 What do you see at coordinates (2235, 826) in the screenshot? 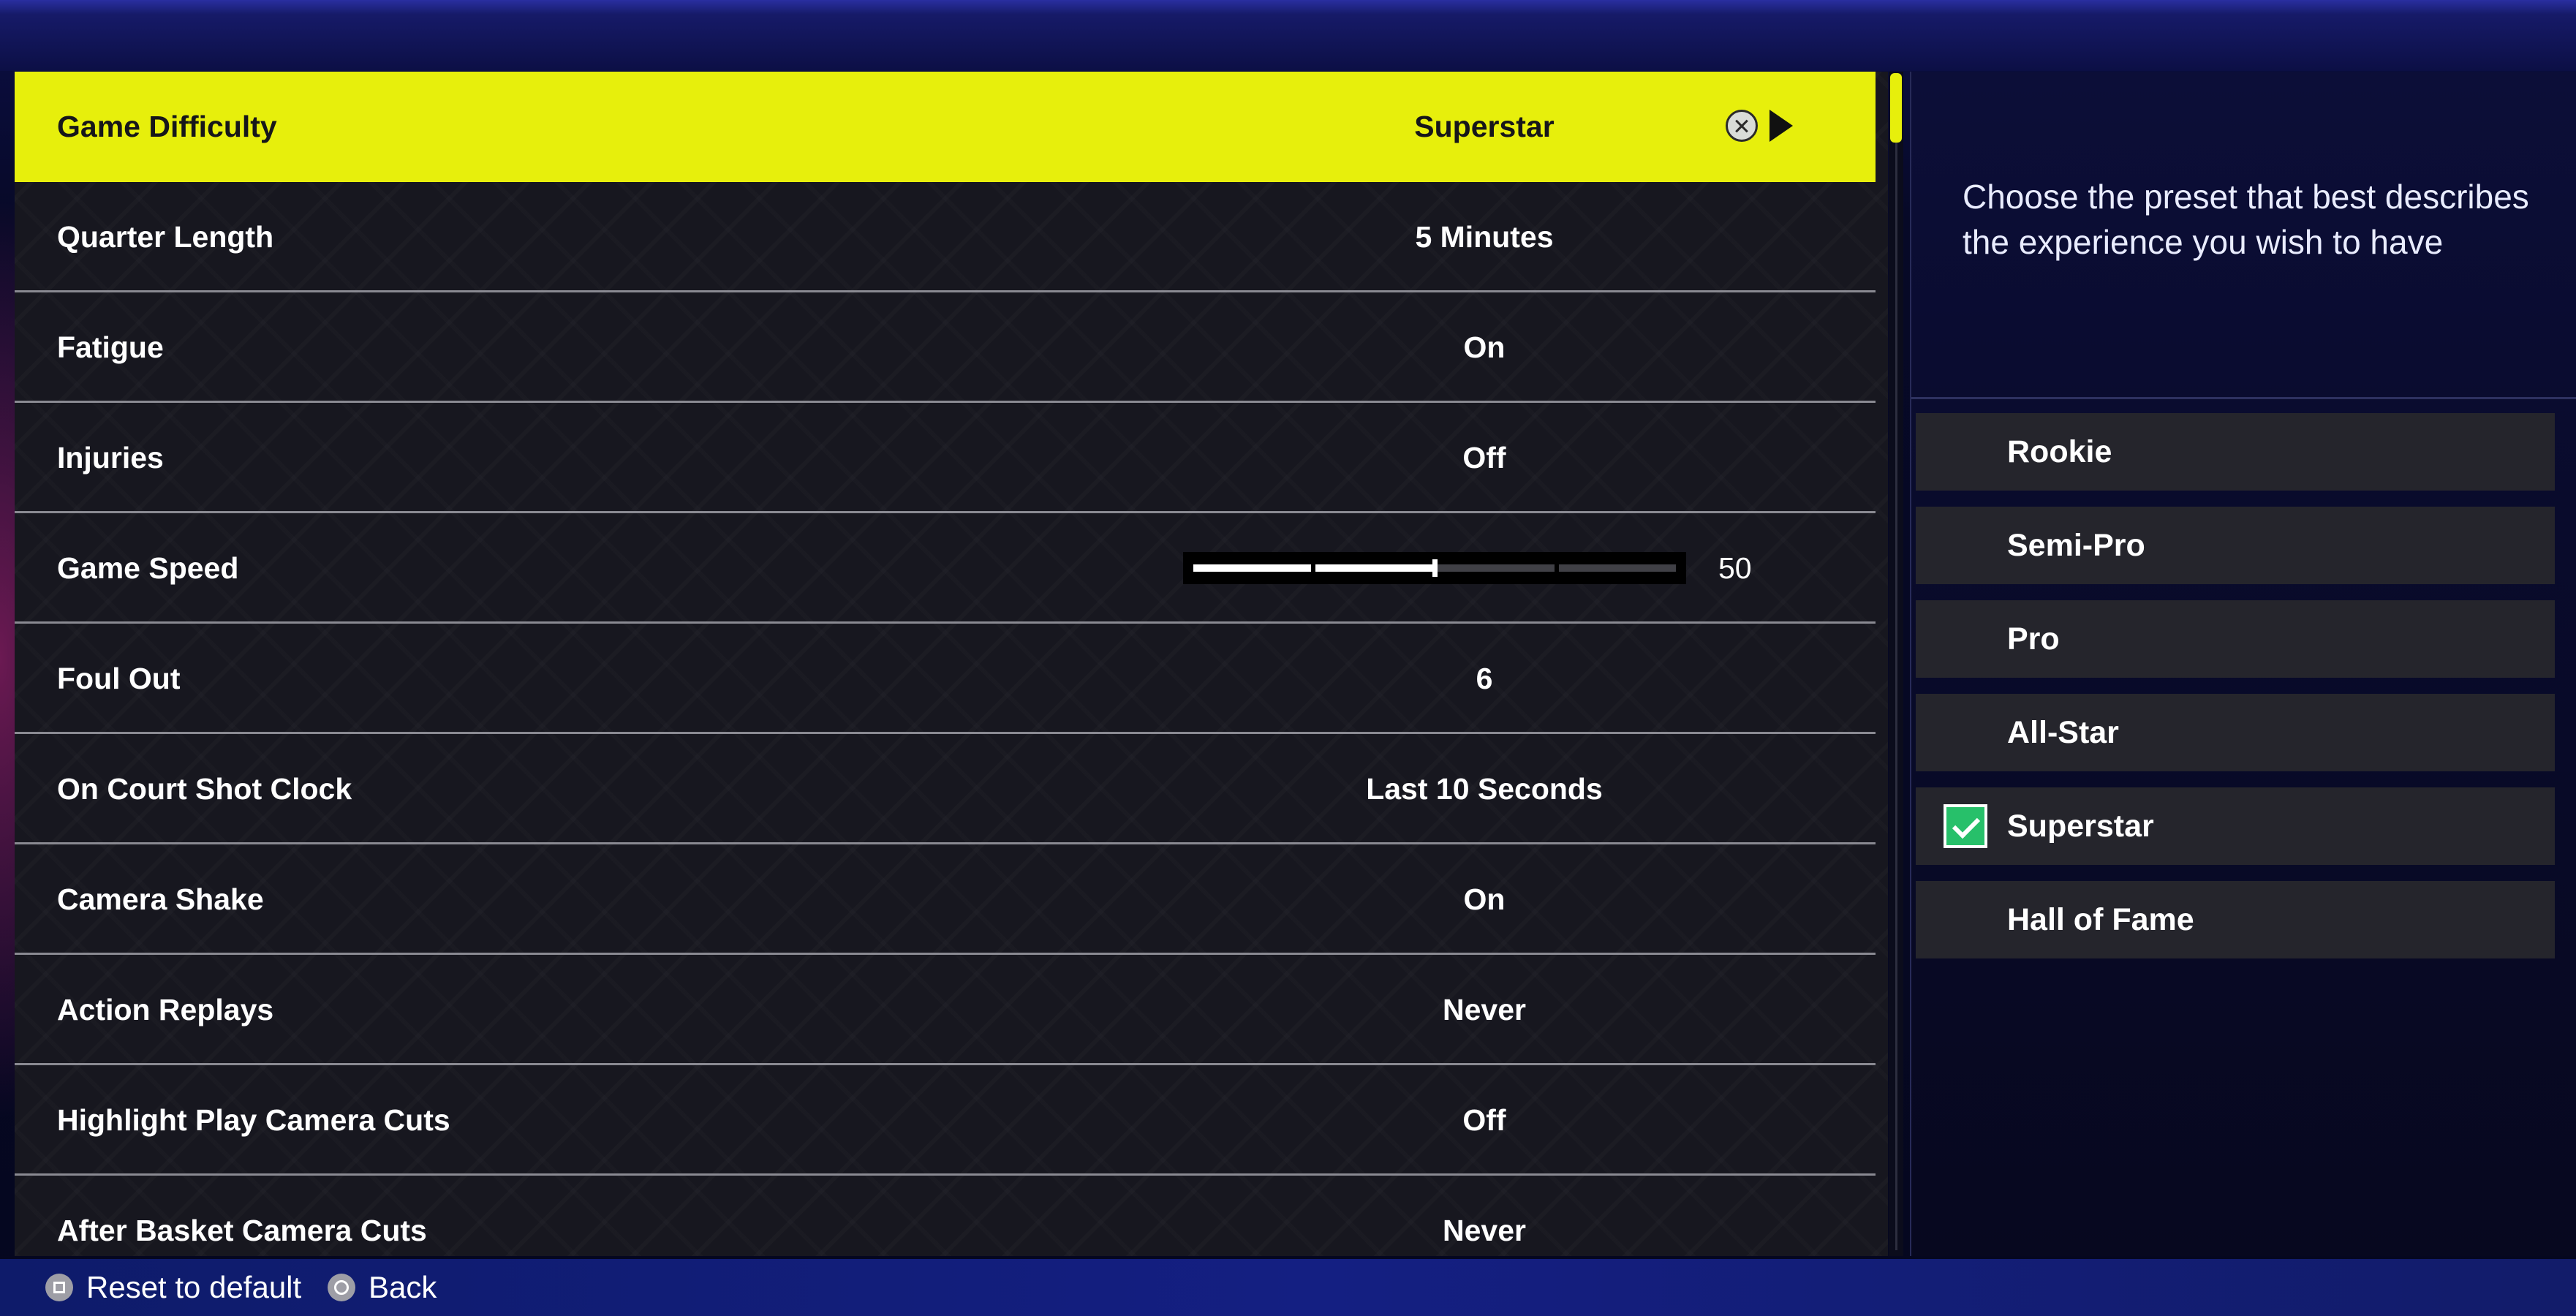
I see `preset-item-superstar: Superstar` at bounding box center [2235, 826].